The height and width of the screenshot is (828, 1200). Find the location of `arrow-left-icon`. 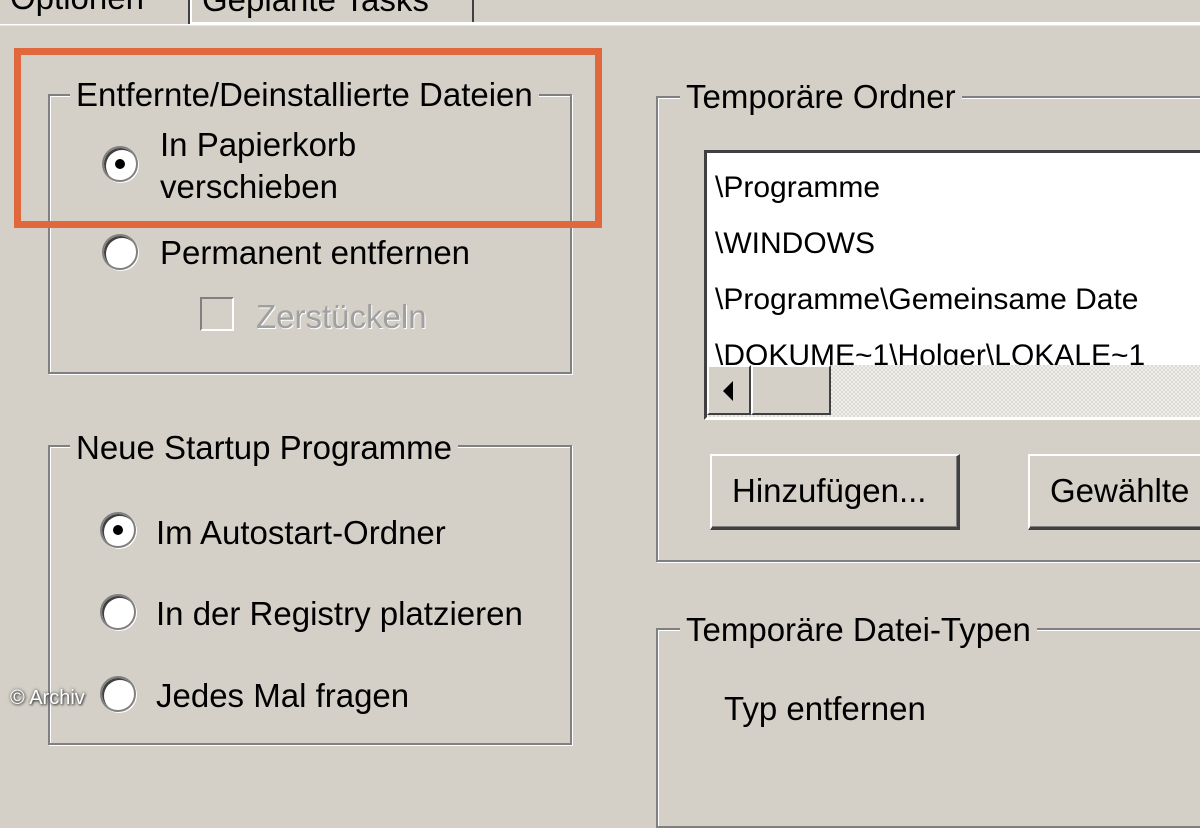

arrow-left-icon is located at coordinates (728, 391).